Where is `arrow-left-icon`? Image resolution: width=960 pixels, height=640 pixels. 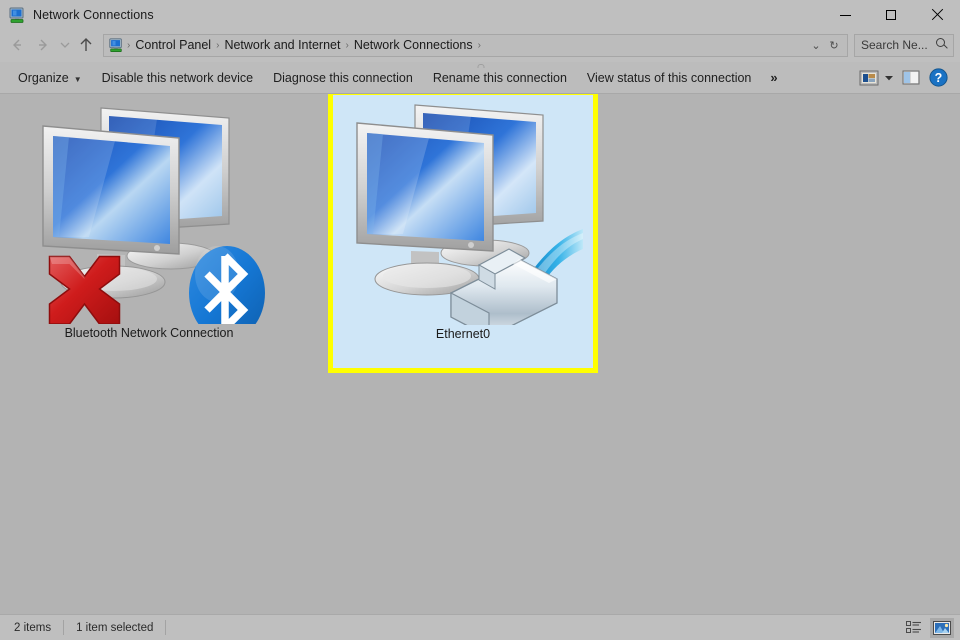
arrow-left-icon is located at coordinates (17, 45).